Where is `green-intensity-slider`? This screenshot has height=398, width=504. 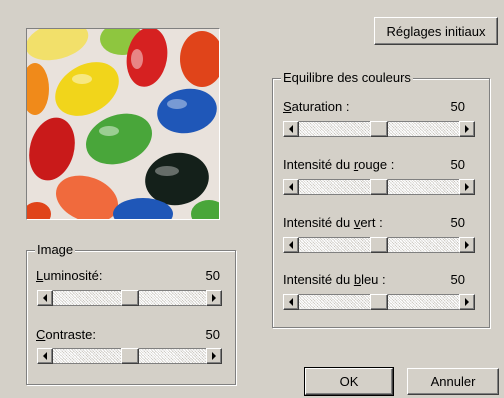 green-intensity-slider is located at coordinates (379, 245).